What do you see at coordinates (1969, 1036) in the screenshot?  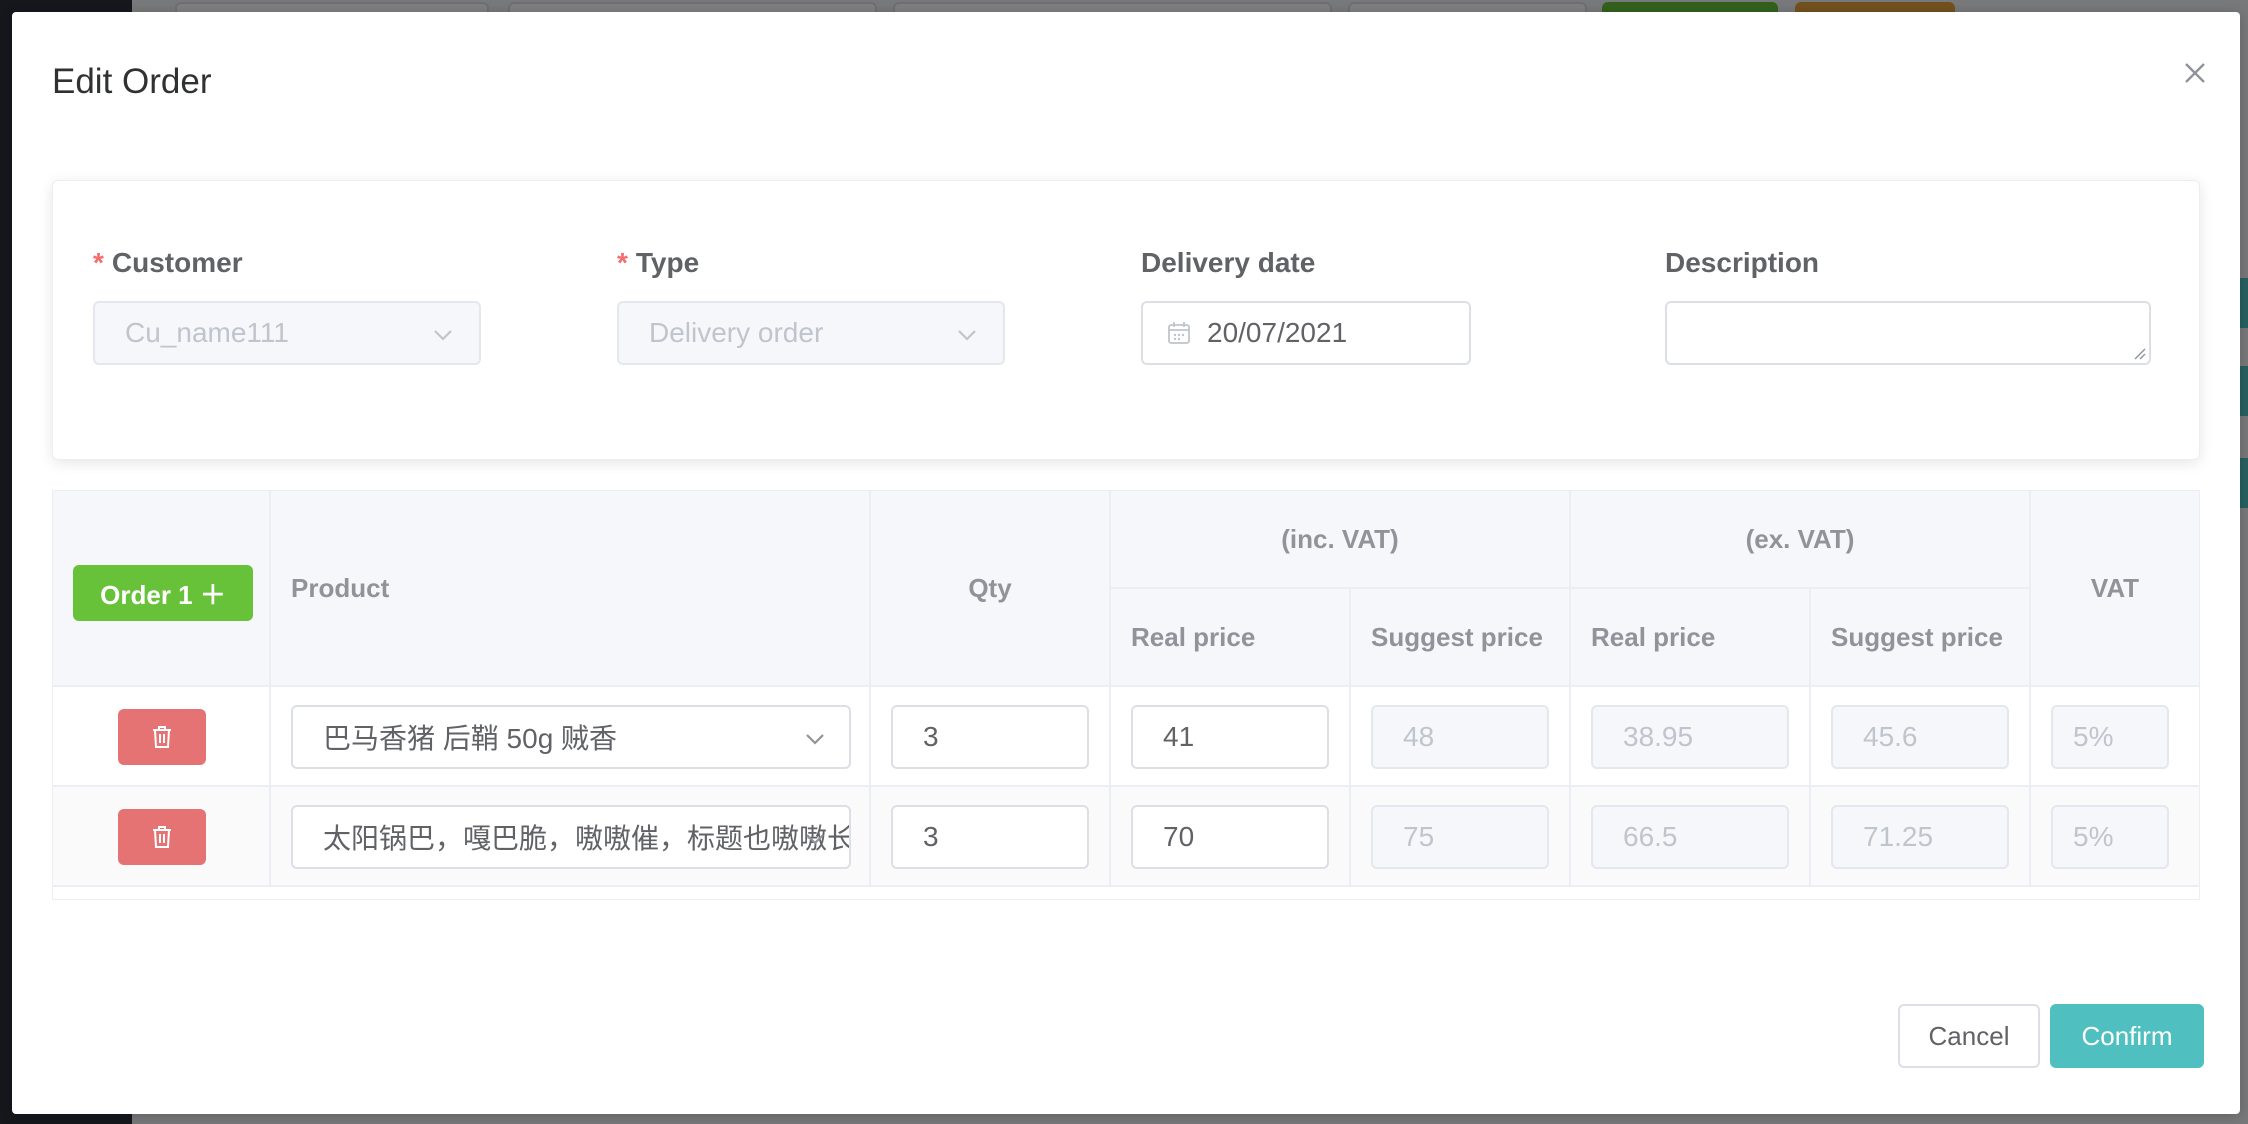 I see `cancel-button: Cancel` at bounding box center [1969, 1036].